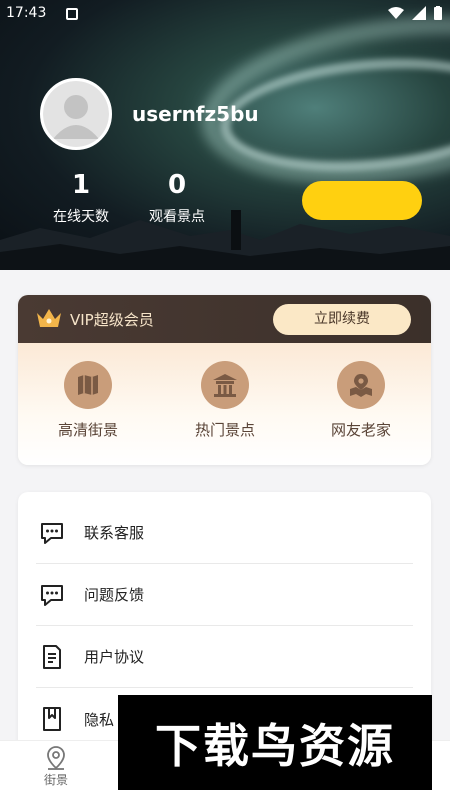  Describe the element at coordinates (87, 430) in the screenshot. I see `feature-label: 高清街景` at that location.